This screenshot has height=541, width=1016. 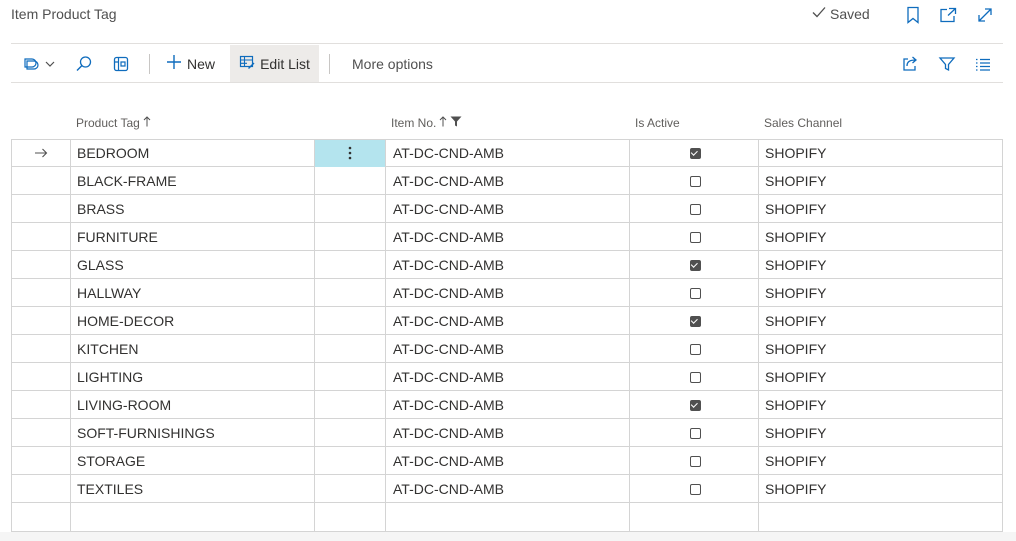 I want to click on column-header-item-no: Item No., so click(x=426, y=123).